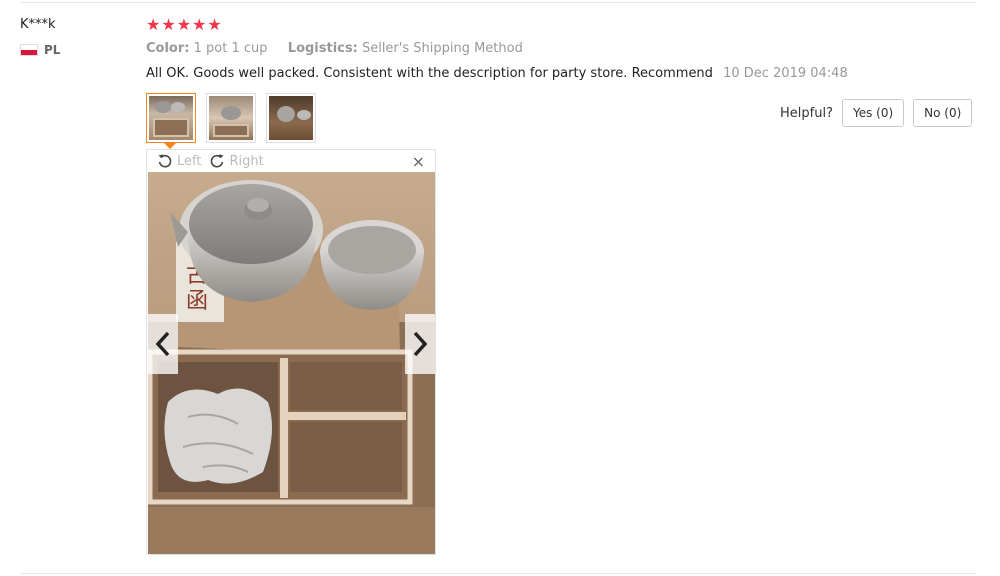 The image size is (1000, 576). Describe the element at coordinates (217, 161) in the screenshot. I see `rotate-right-icon` at that location.